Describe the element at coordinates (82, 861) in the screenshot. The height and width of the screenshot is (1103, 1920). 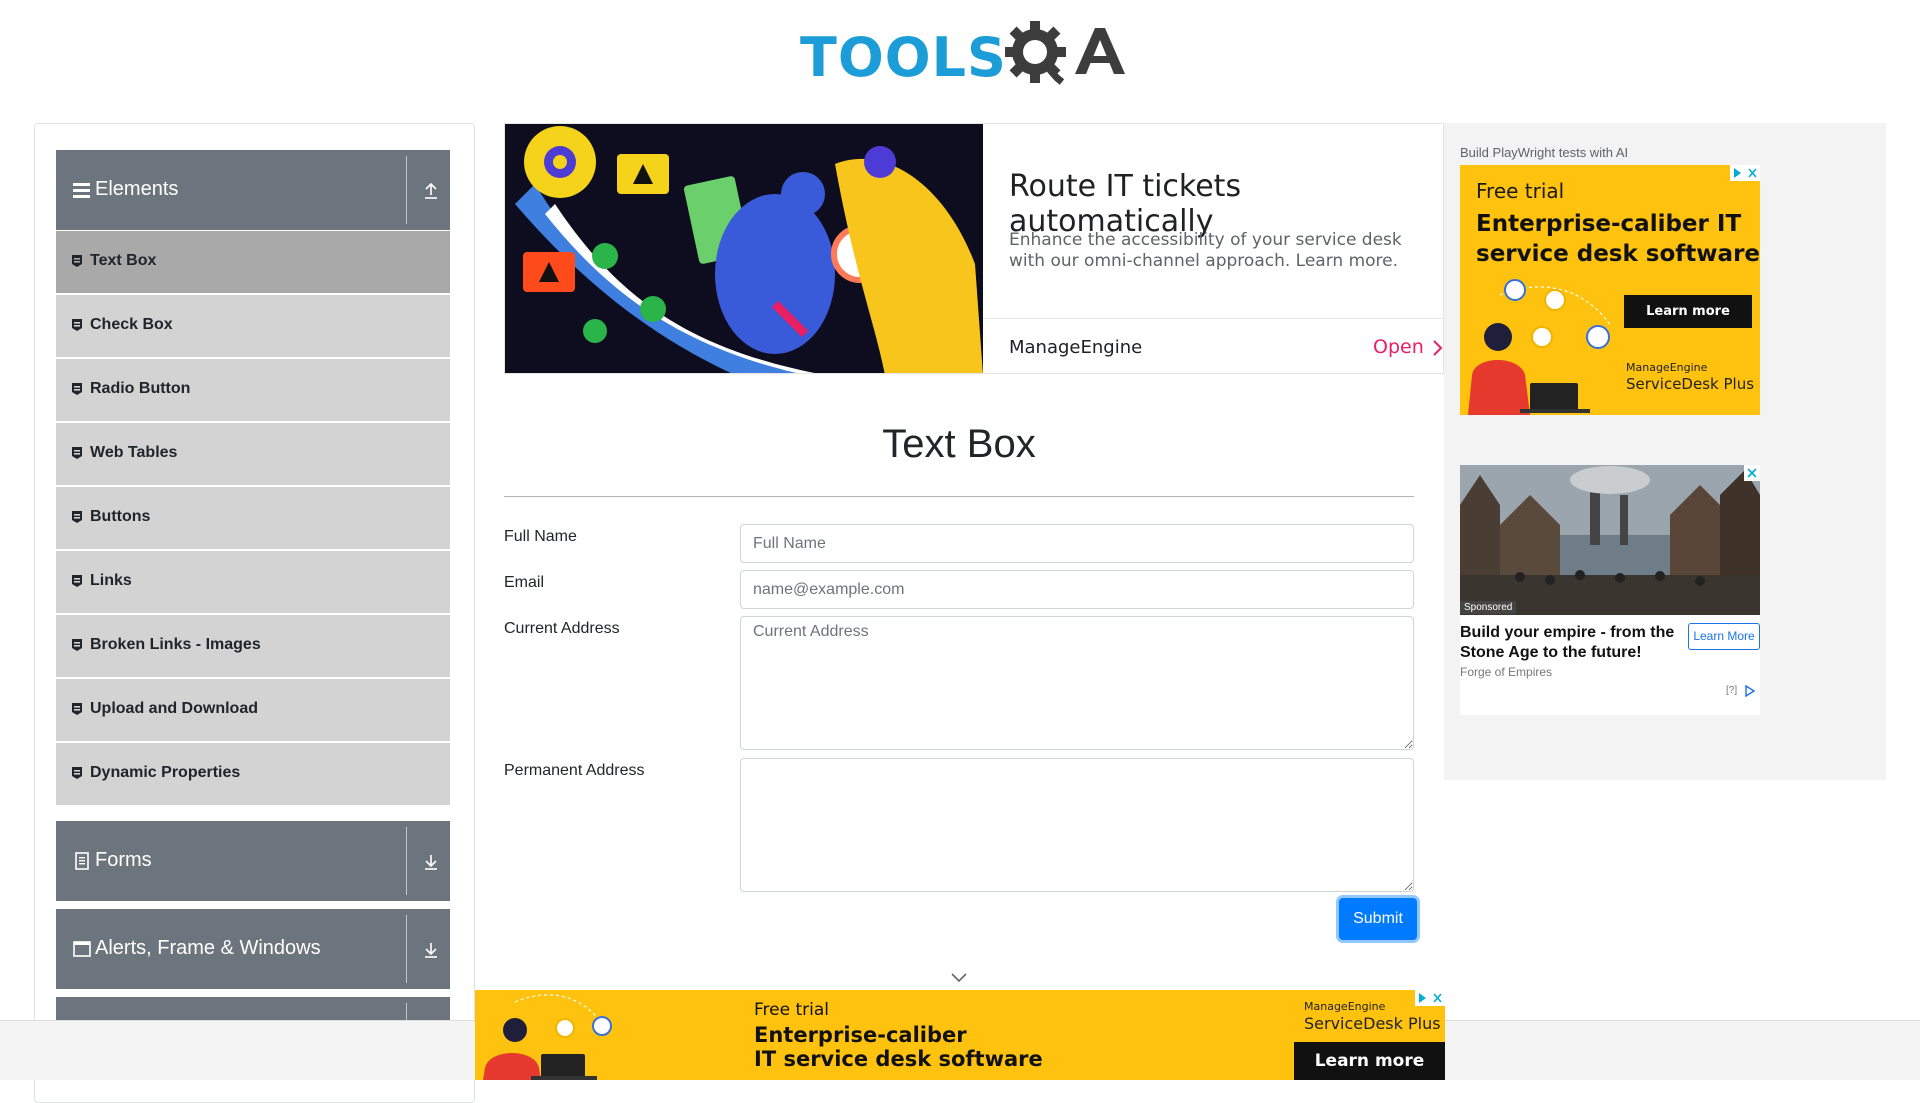
I see `document-icon` at that location.